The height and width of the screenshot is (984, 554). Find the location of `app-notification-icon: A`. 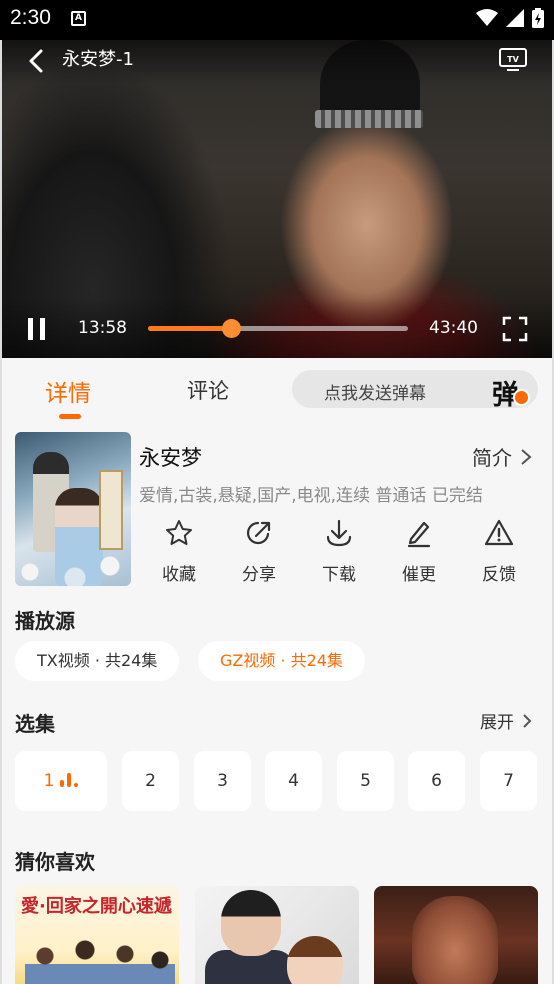

app-notification-icon: A is located at coordinates (78, 18).